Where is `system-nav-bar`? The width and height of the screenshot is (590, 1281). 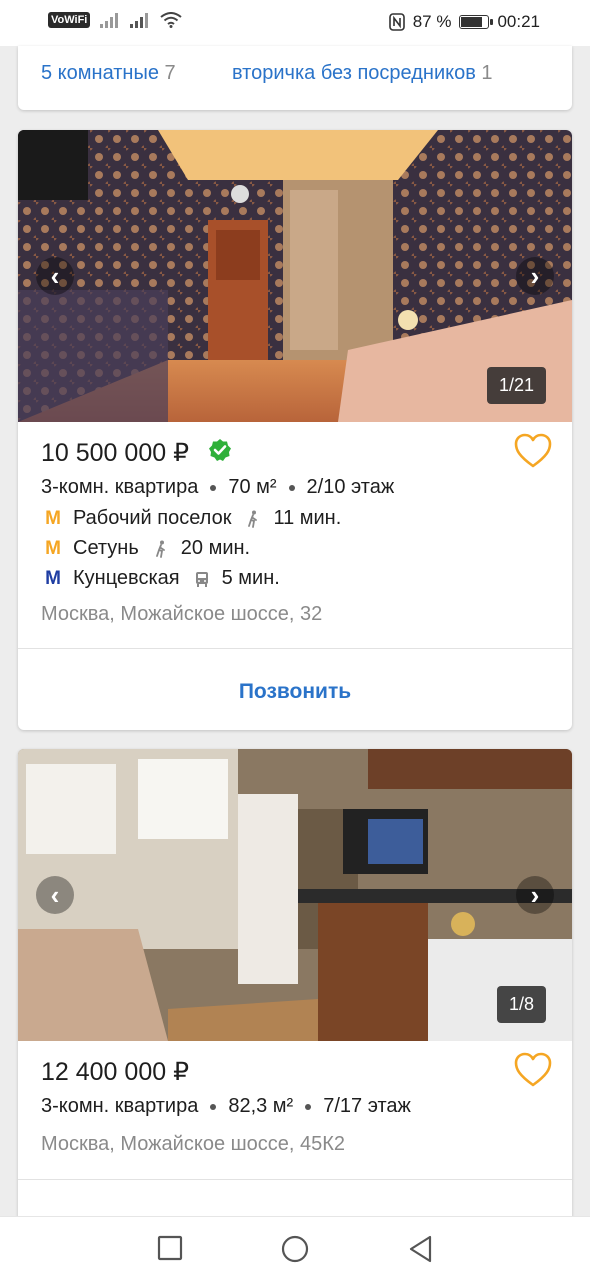
system-nav-bar is located at coordinates (295, 1248).